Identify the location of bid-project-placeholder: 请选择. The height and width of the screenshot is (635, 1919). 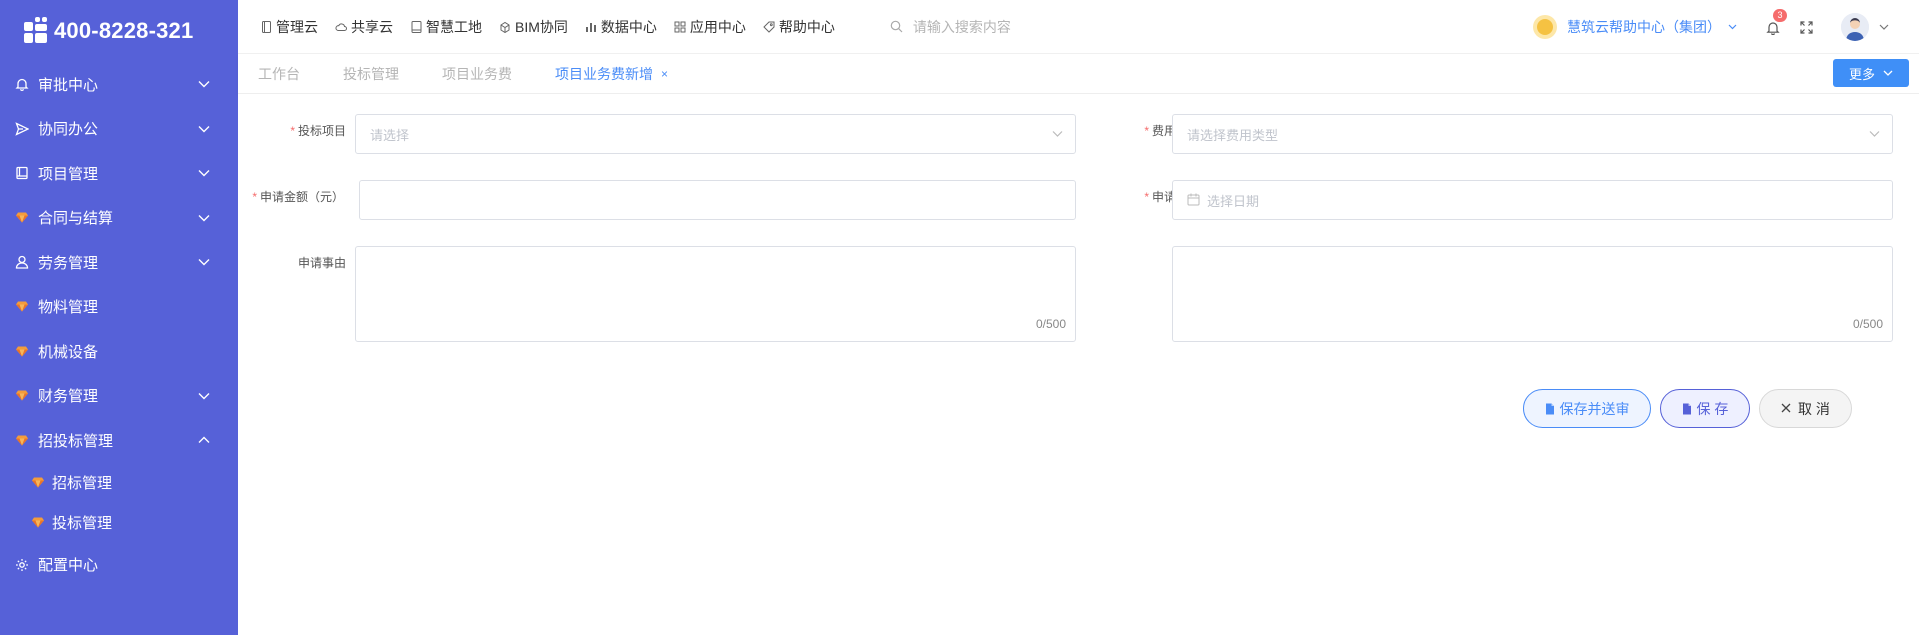
(390, 135).